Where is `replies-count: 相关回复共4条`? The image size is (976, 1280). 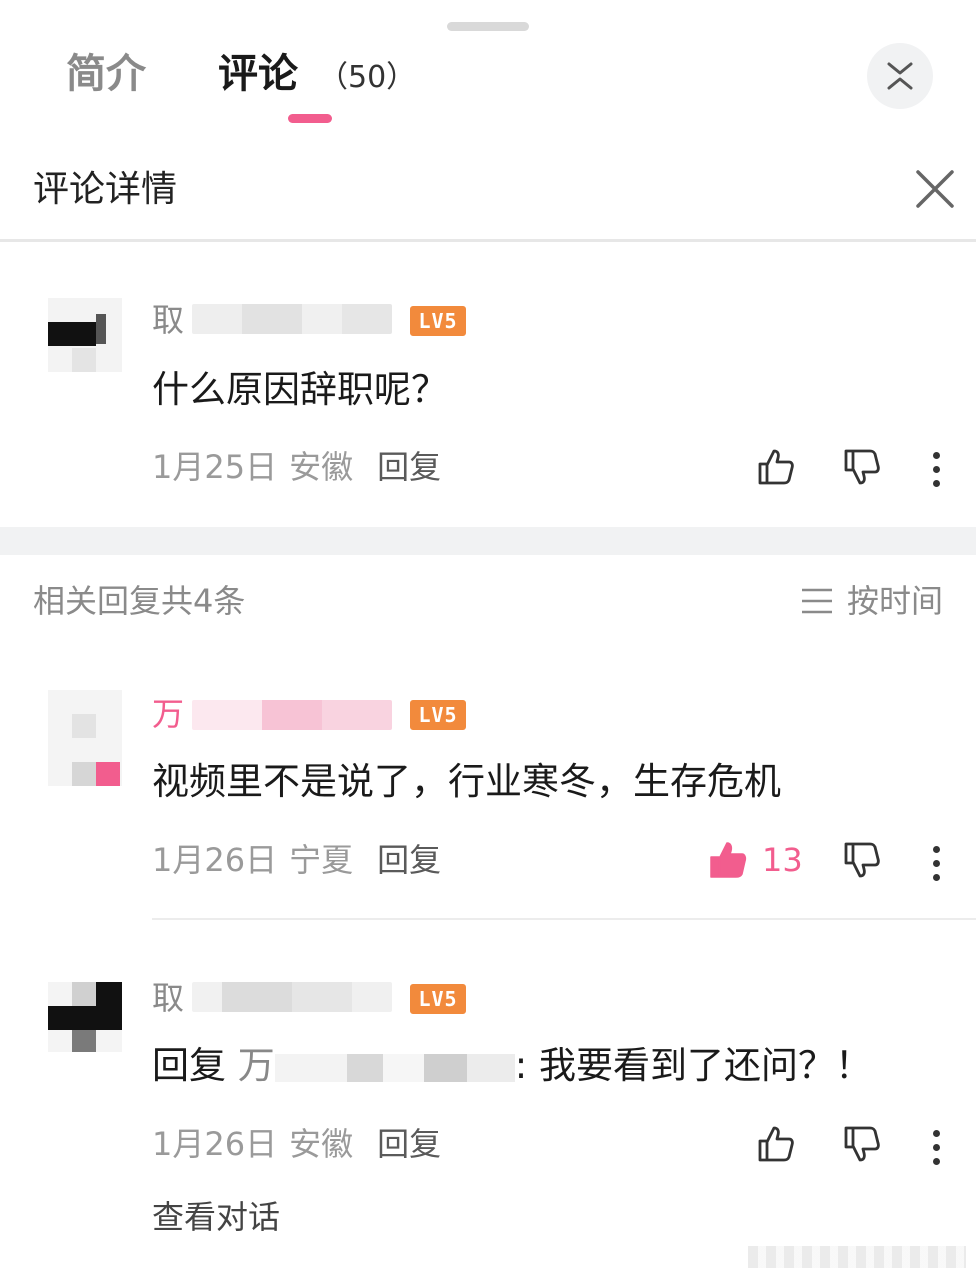 replies-count: 相关回复共4条 is located at coordinates (139, 601).